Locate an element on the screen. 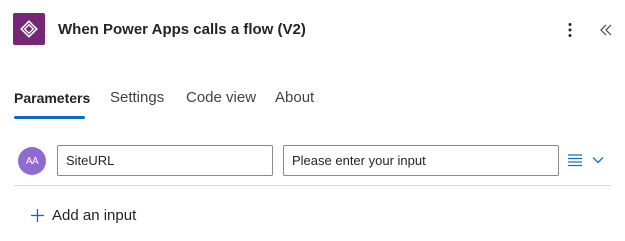 This screenshot has height=241, width=625. tab-about: About is located at coordinates (294, 97).